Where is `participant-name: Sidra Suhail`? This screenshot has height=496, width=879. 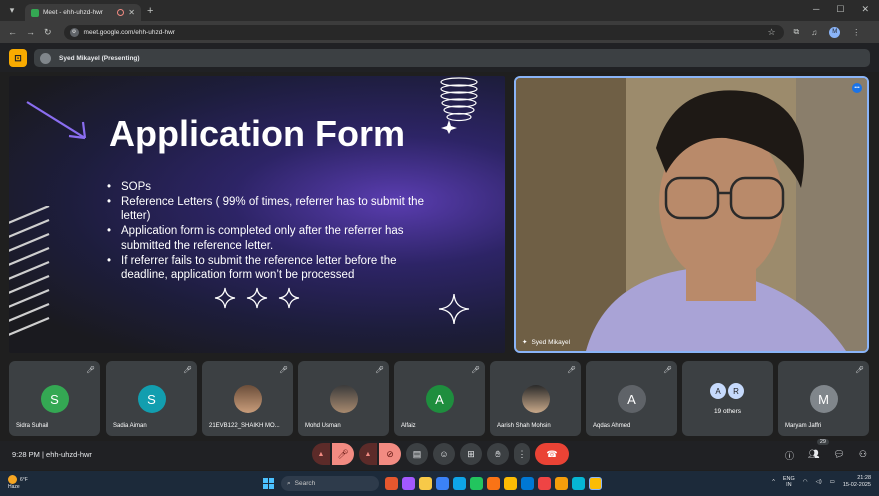 participant-name: Sidra Suhail is located at coordinates (32, 426).